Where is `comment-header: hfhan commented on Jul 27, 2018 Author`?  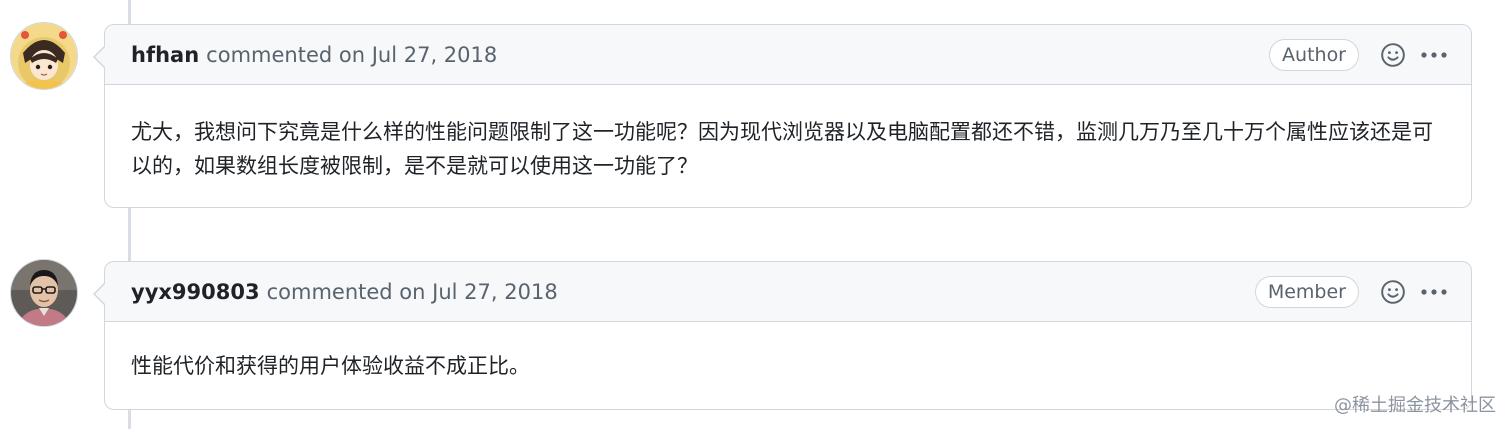 comment-header: hfhan commented on Jul 27, 2018 Author is located at coordinates (788, 55).